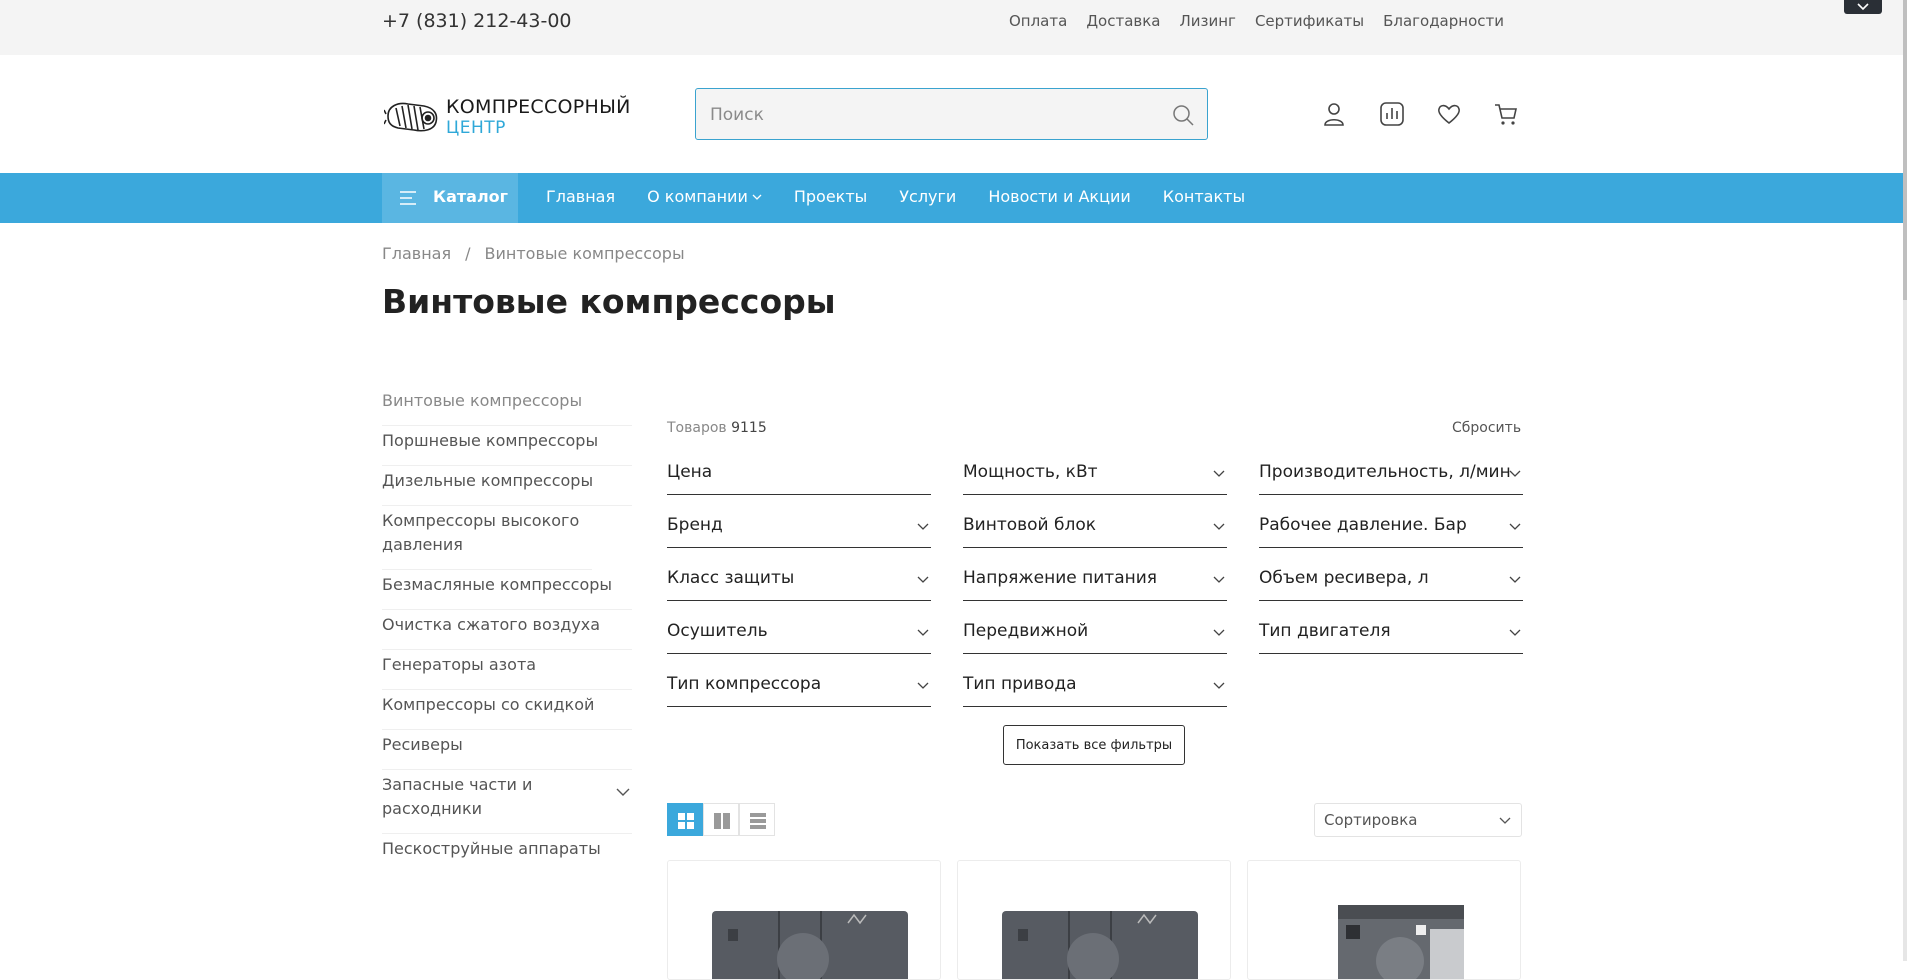 This screenshot has height=980, width=1907. What do you see at coordinates (1905, 150) in the screenshot?
I see `scrollbar-thumb` at bounding box center [1905, 150].